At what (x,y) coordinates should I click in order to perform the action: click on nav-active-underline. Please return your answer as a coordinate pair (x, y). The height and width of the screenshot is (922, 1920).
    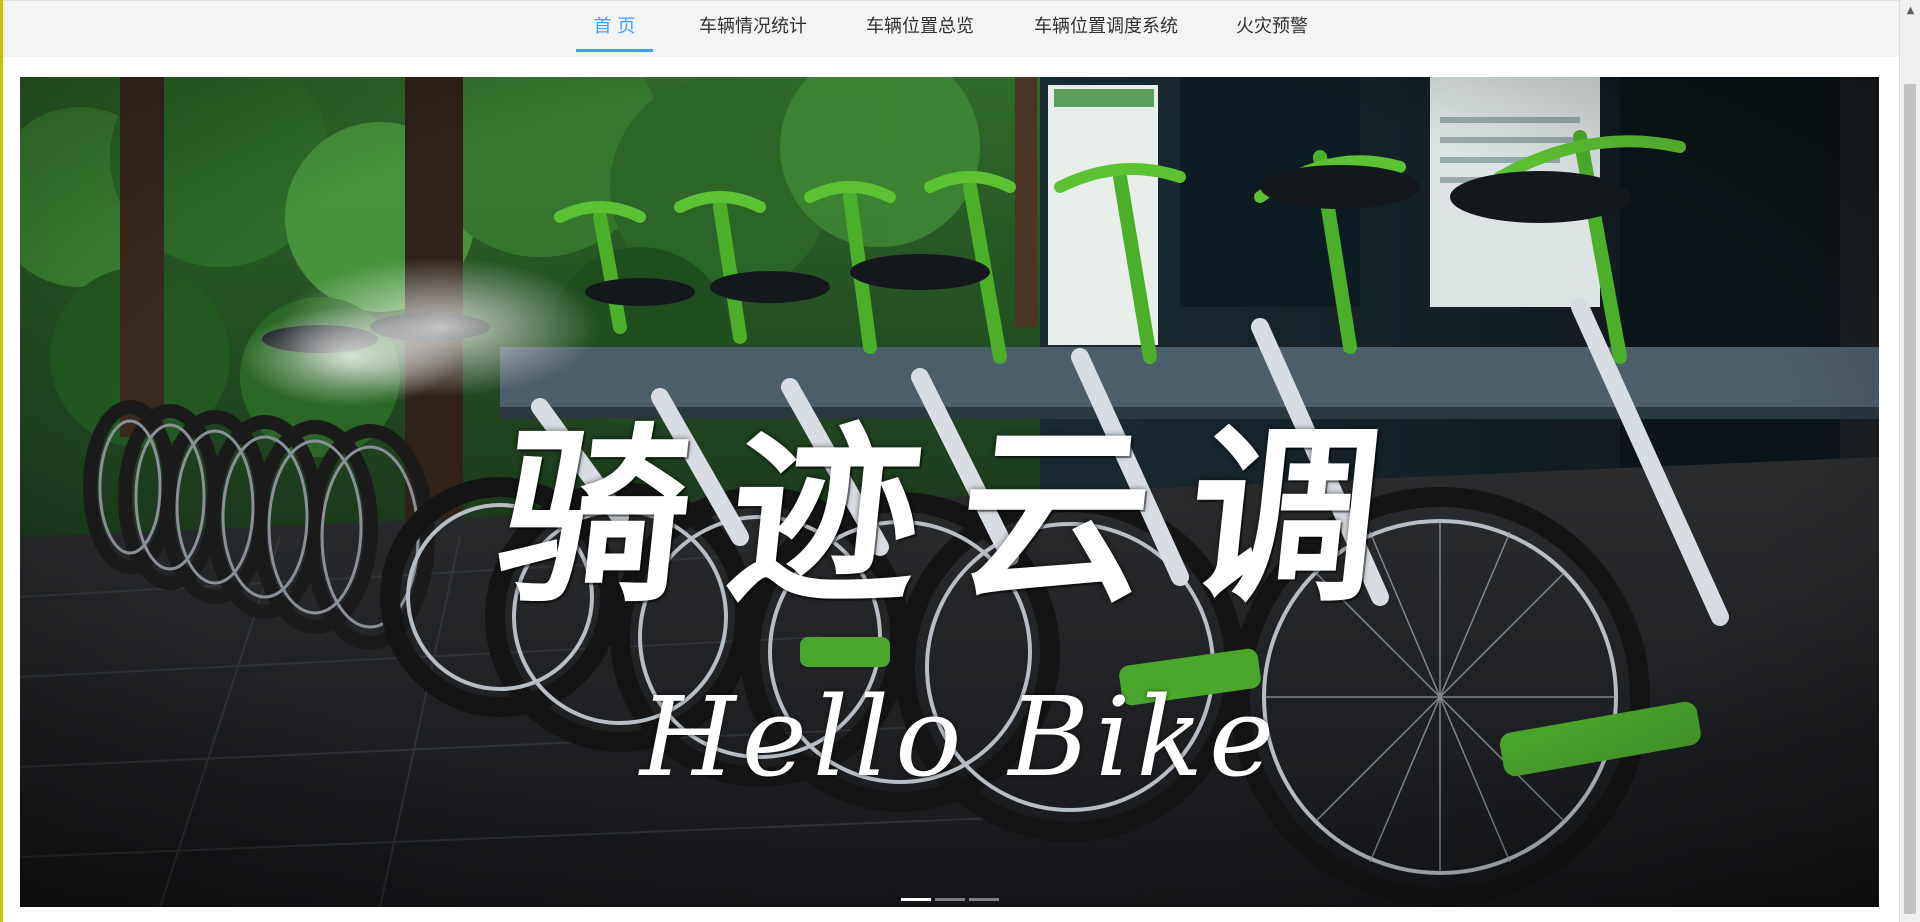
    Looking at the image, I should click on (614, 50).